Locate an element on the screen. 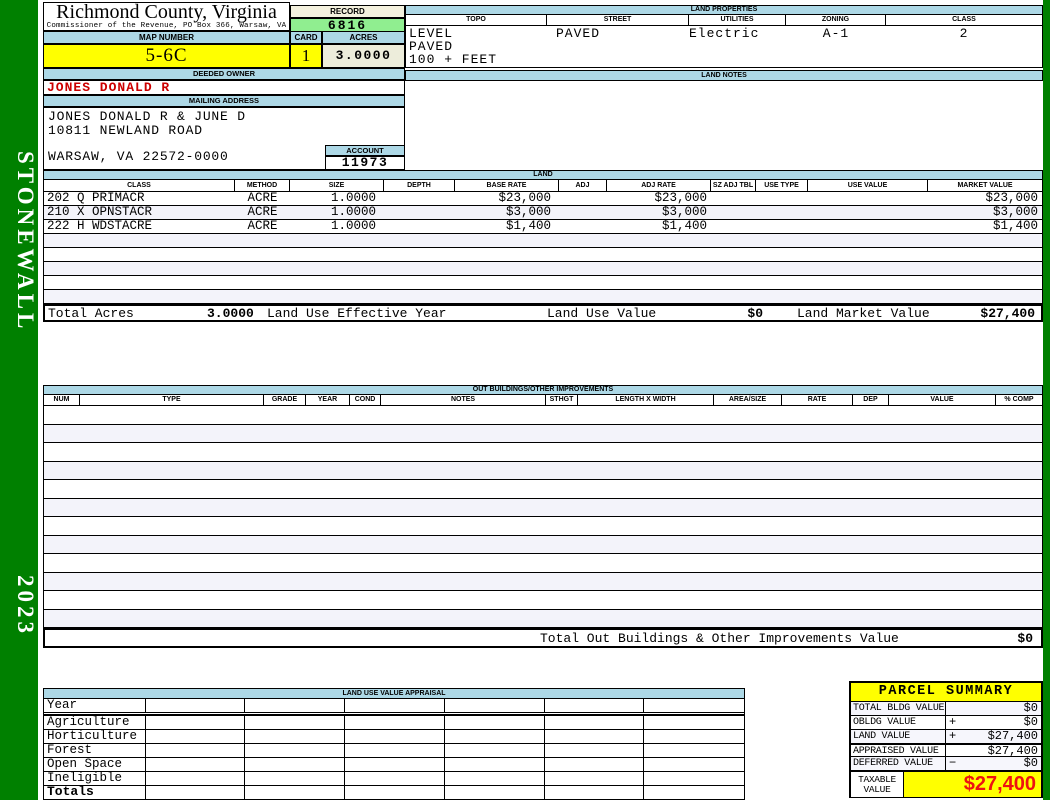 The height and width of the screenshot is (800, 1050). summary-row-label: LAND VALUE is located at coordinates (898, 736).